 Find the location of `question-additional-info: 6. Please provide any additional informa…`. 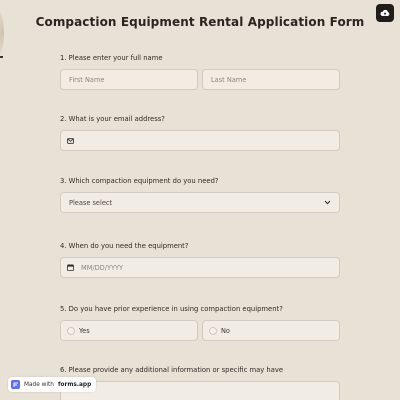

question-additional-info: 6. Please provide any additional informa… is located at coordinates (200, 383).